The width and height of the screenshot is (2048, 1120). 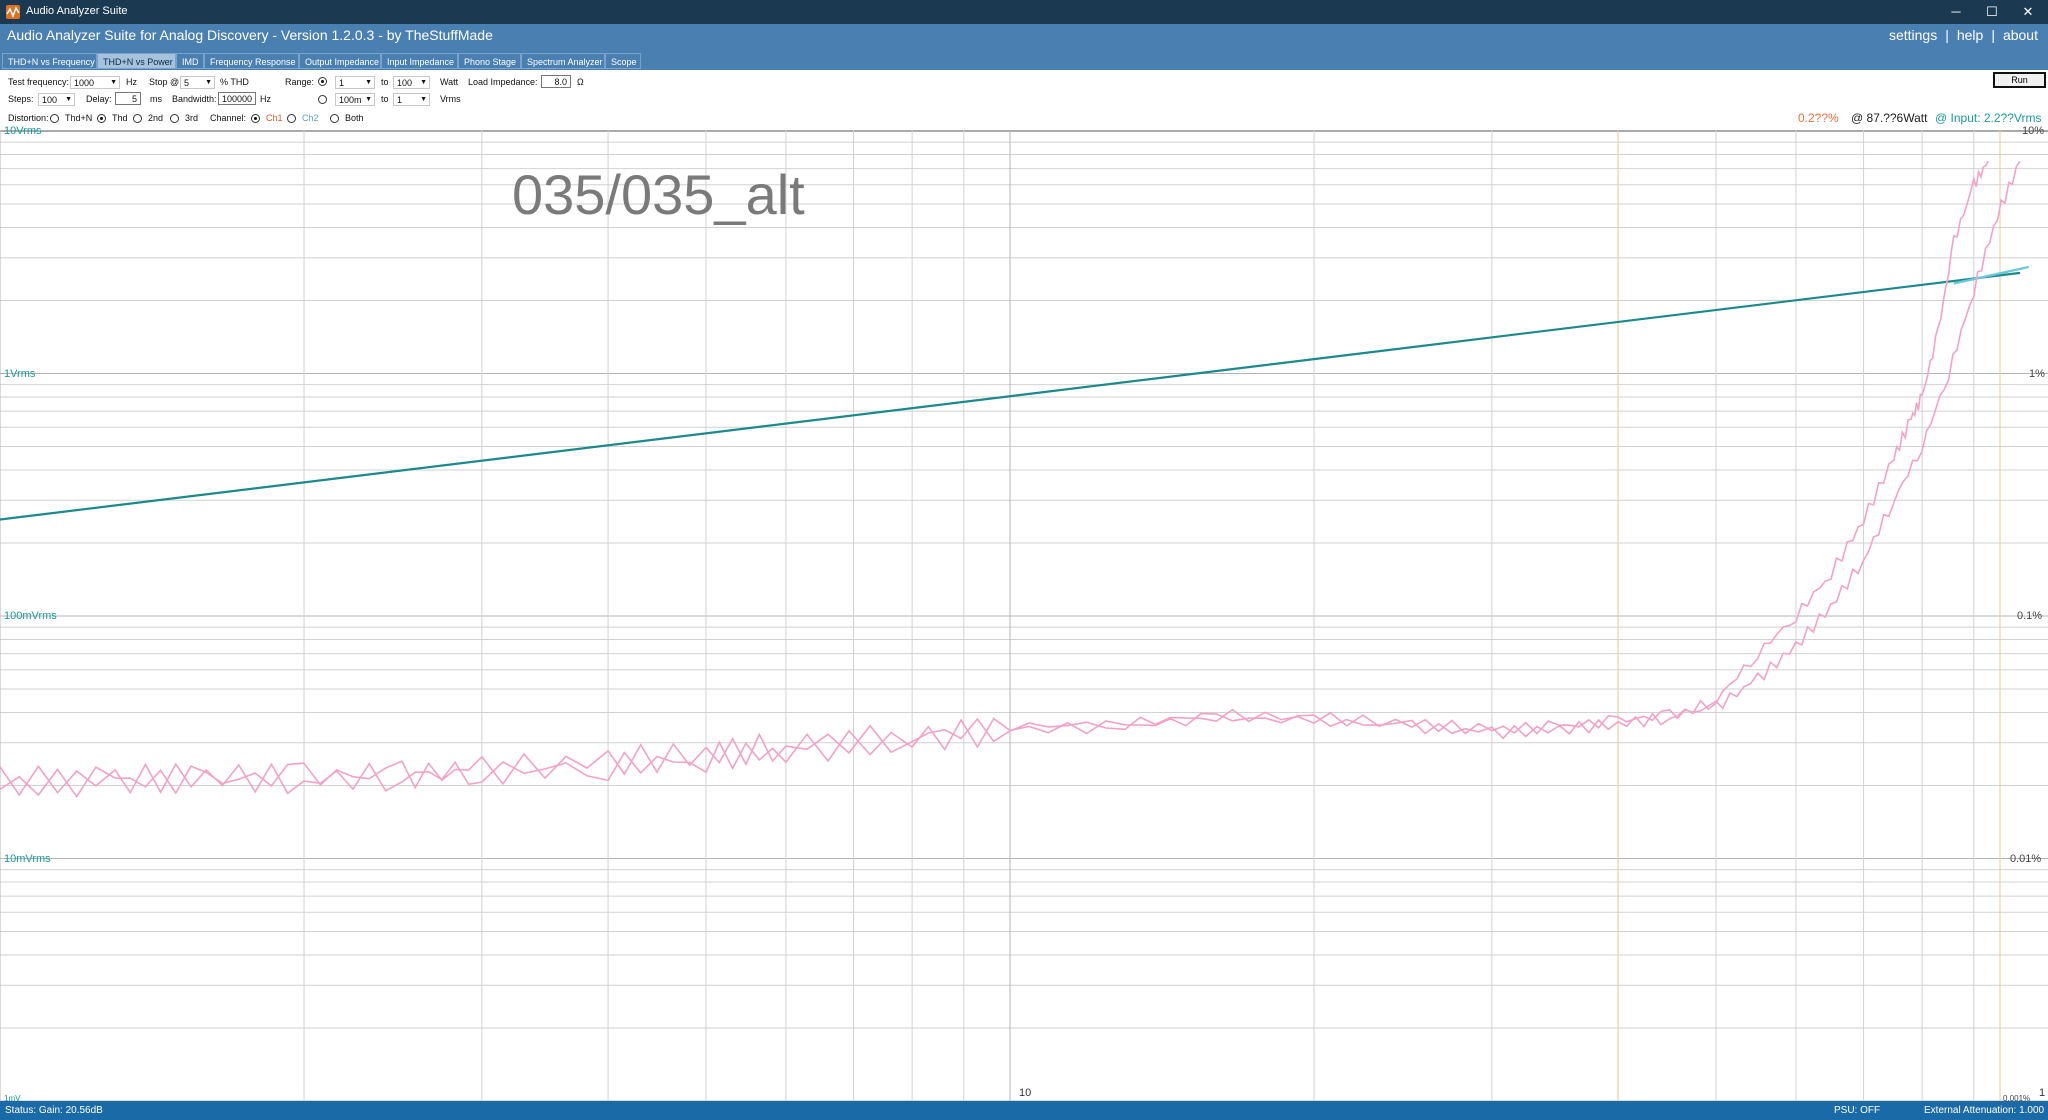 I want to click on bandwidth-unit: Hz, so click(x=265, y=99).